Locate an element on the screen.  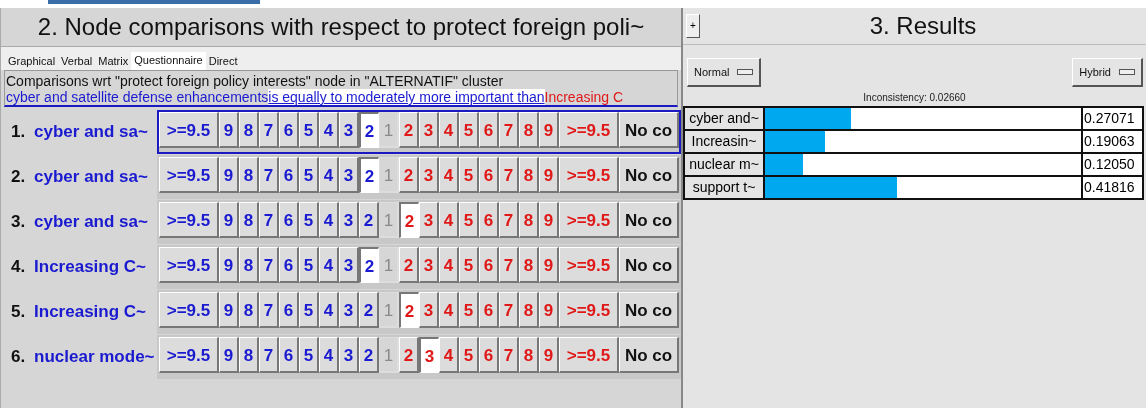
tab: Matrix is located at coordinates (113, 61).